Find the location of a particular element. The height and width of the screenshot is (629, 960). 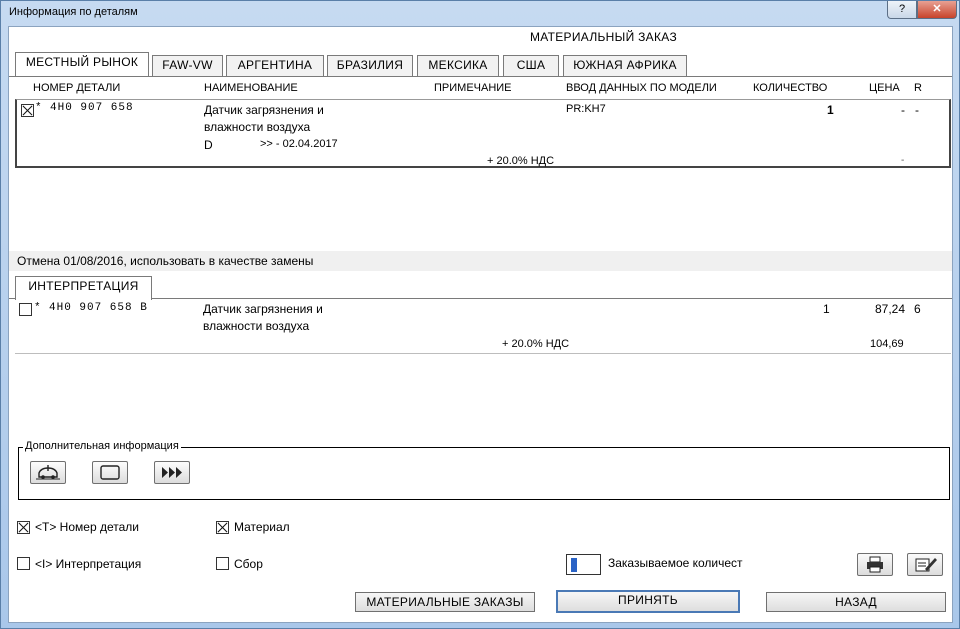

part-quantity: 1 is located at coordinates (830, 110).